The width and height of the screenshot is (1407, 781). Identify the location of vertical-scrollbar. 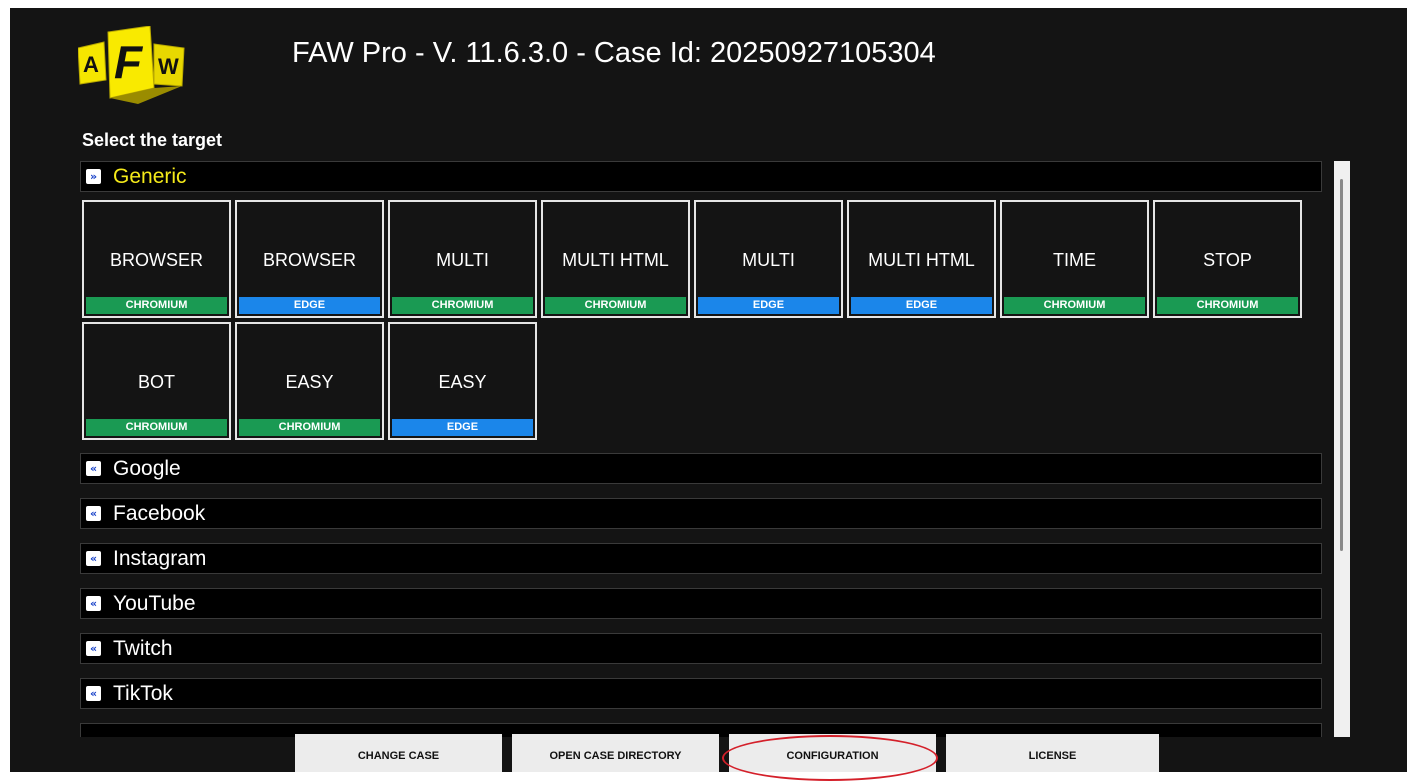
(1342, 449).